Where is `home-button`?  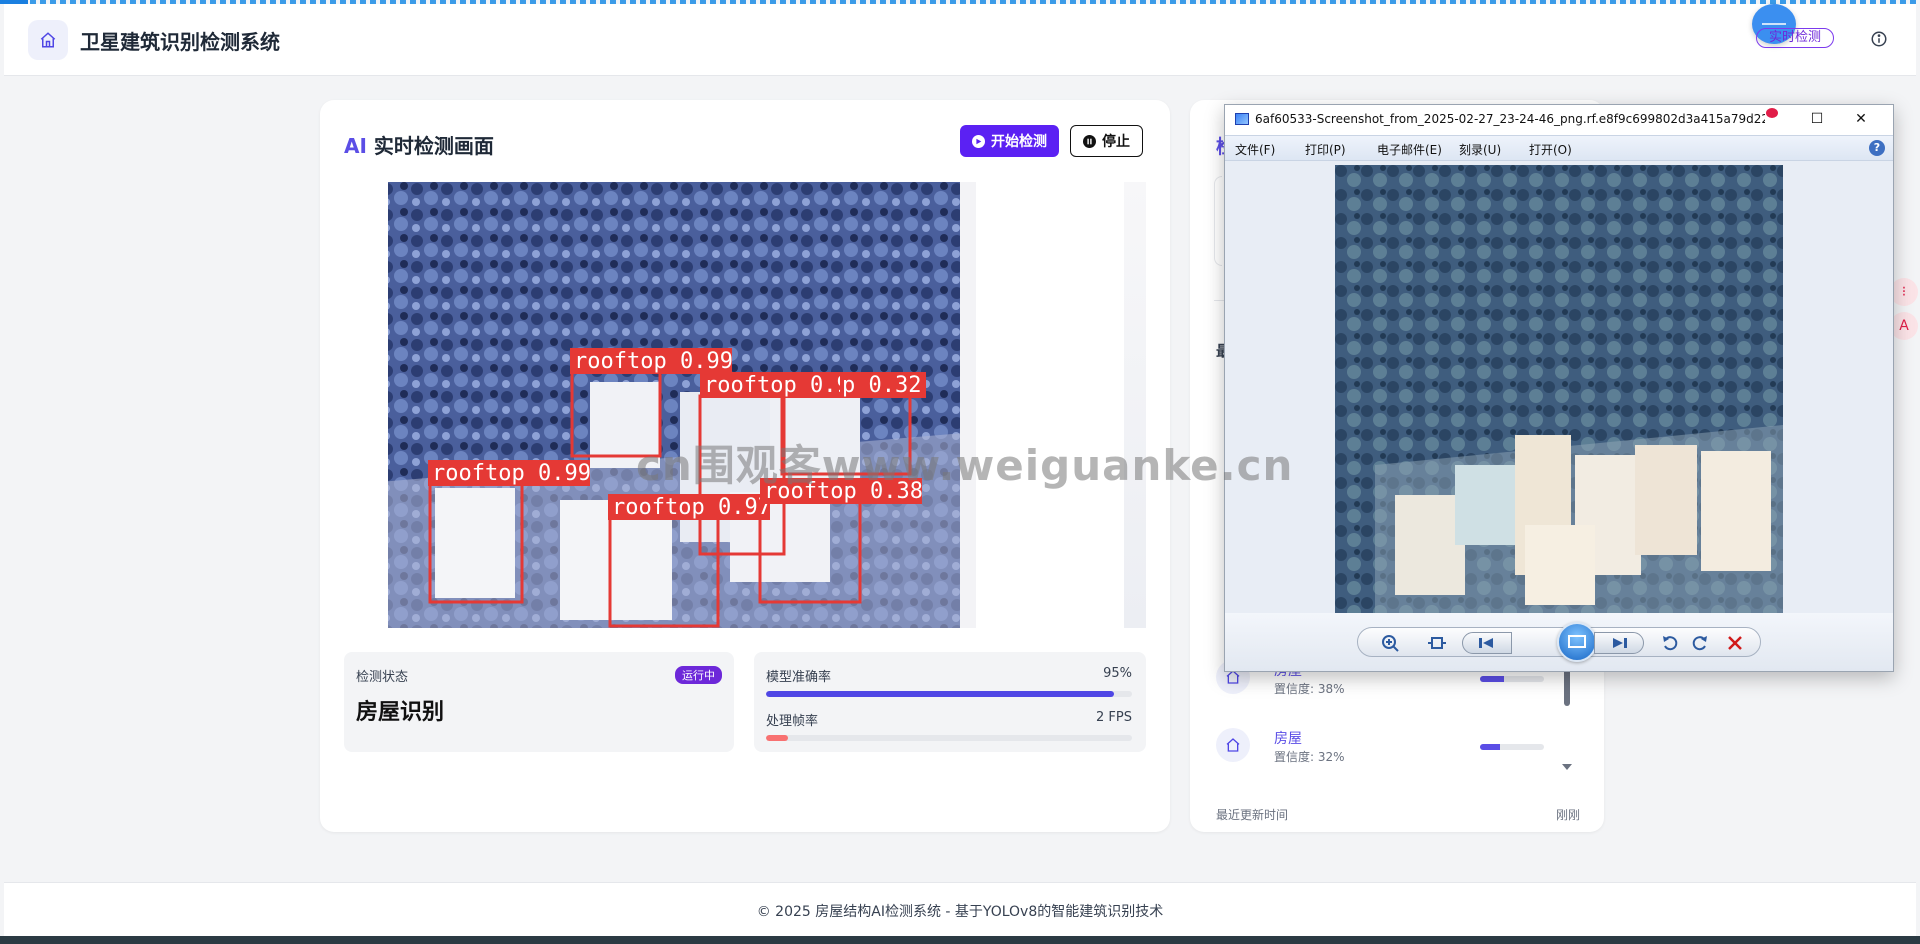 home-button is located at coordinates (48, 40).